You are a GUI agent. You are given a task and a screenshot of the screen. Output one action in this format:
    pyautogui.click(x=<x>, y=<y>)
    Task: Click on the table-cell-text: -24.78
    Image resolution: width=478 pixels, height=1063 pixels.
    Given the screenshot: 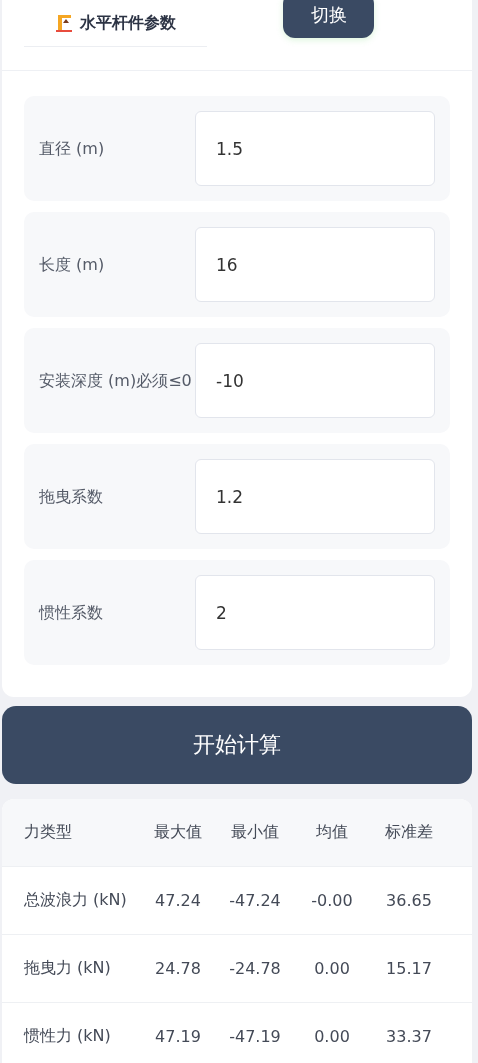 What is the action you would take?
    pyautogui.click(x=255, y=968)
    